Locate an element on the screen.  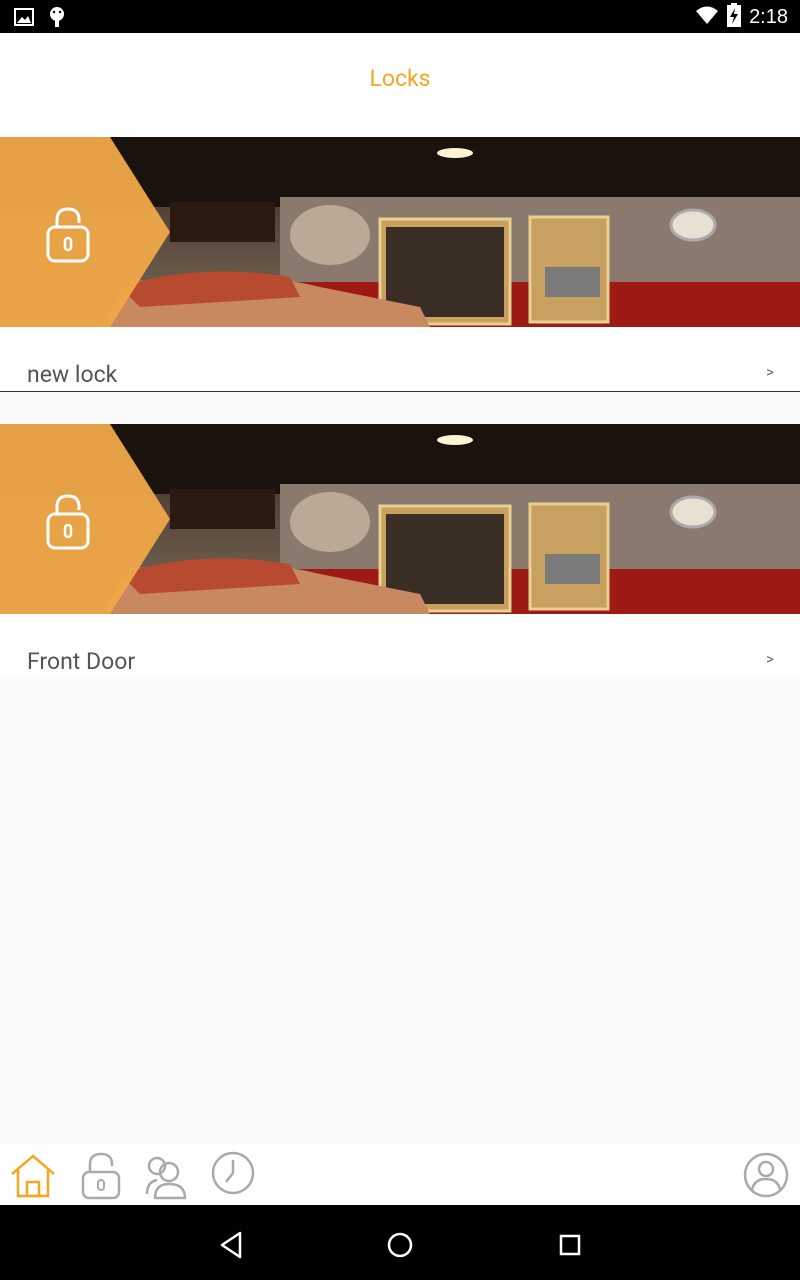
wifi-icon is located at coordinates (707, 17).